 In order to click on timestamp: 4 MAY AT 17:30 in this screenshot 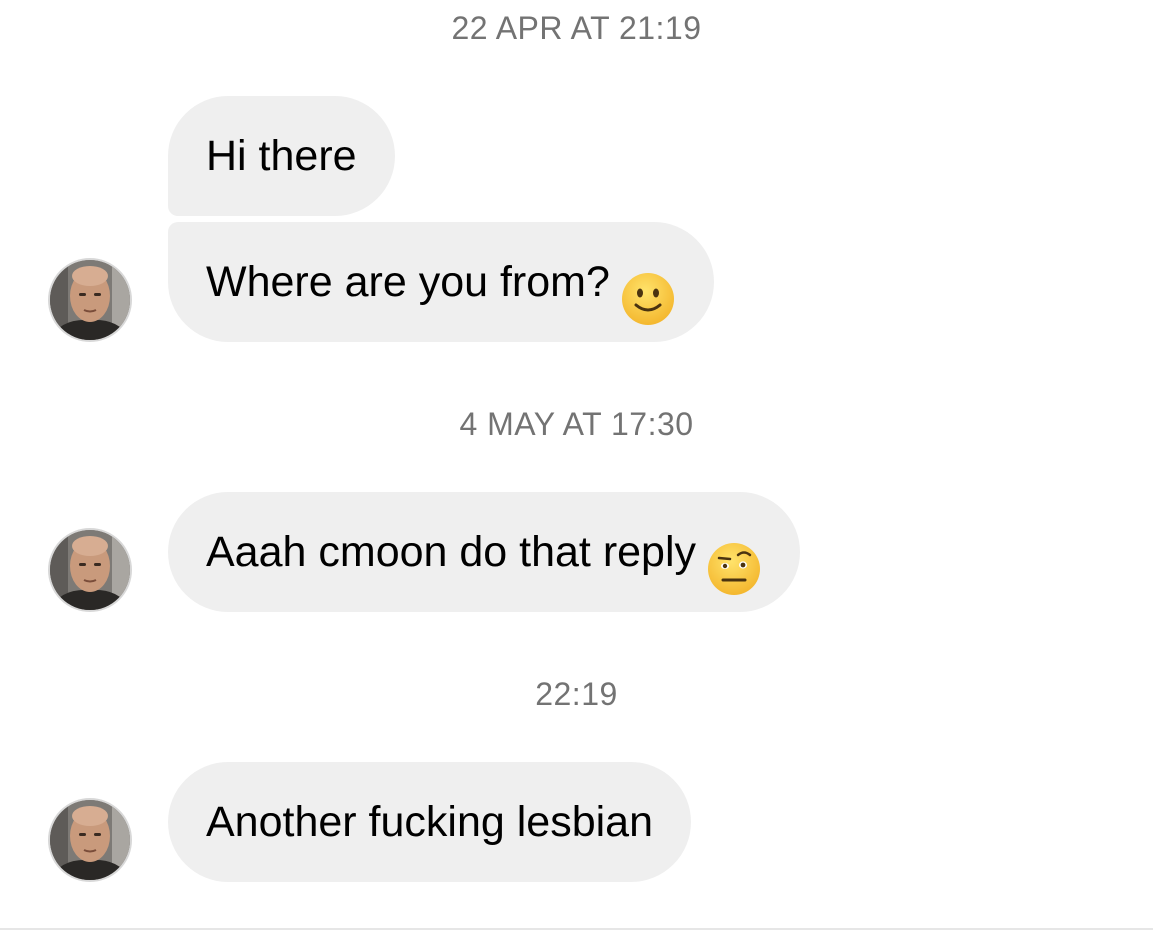, I will do `click(576, 424)`.